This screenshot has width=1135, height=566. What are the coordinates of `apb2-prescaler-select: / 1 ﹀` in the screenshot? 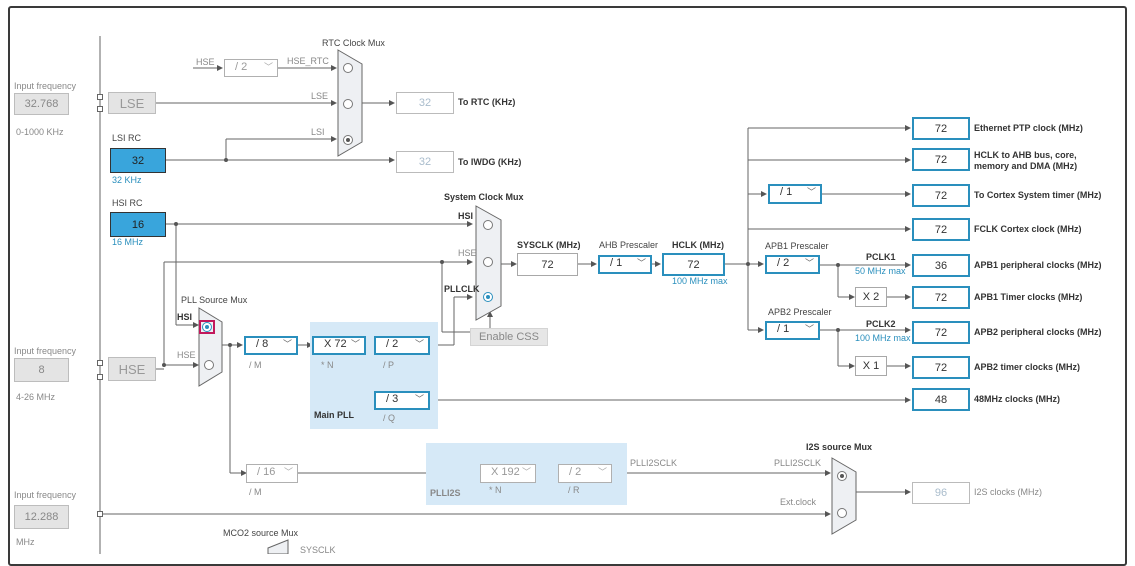 It's located at (792, 330).